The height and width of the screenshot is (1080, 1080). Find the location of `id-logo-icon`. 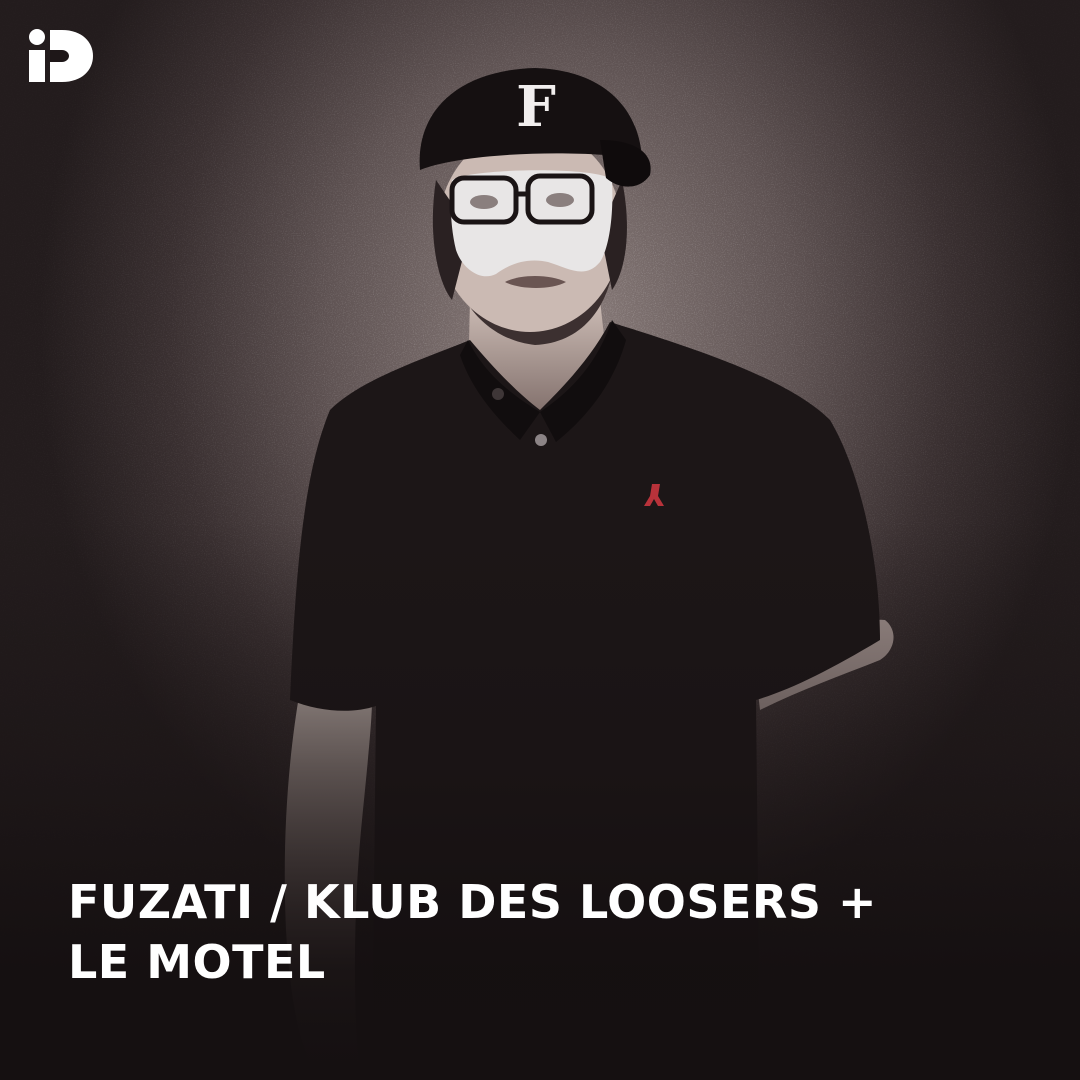

id-logo-icon is located at coordinates (61, 55).